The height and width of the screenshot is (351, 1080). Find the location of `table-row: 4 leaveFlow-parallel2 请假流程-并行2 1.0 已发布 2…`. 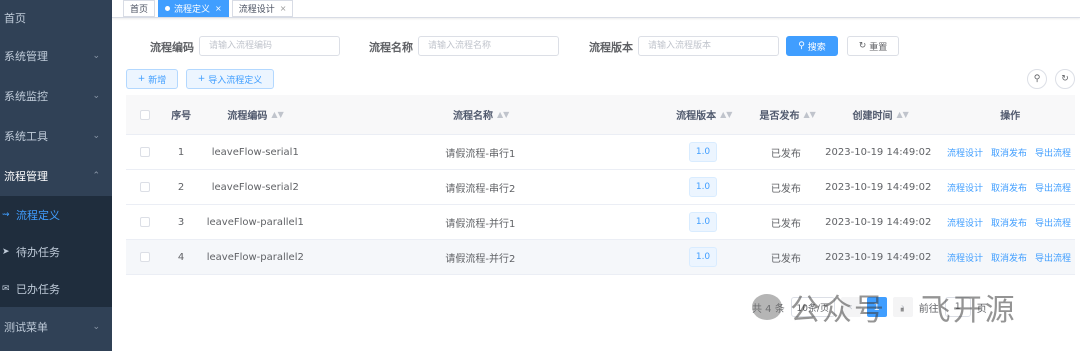

table-row: 4 leaveFlow-parallel2 请假流程-并行2 1.0 已发布 2… is located at coordinates (600, 257).